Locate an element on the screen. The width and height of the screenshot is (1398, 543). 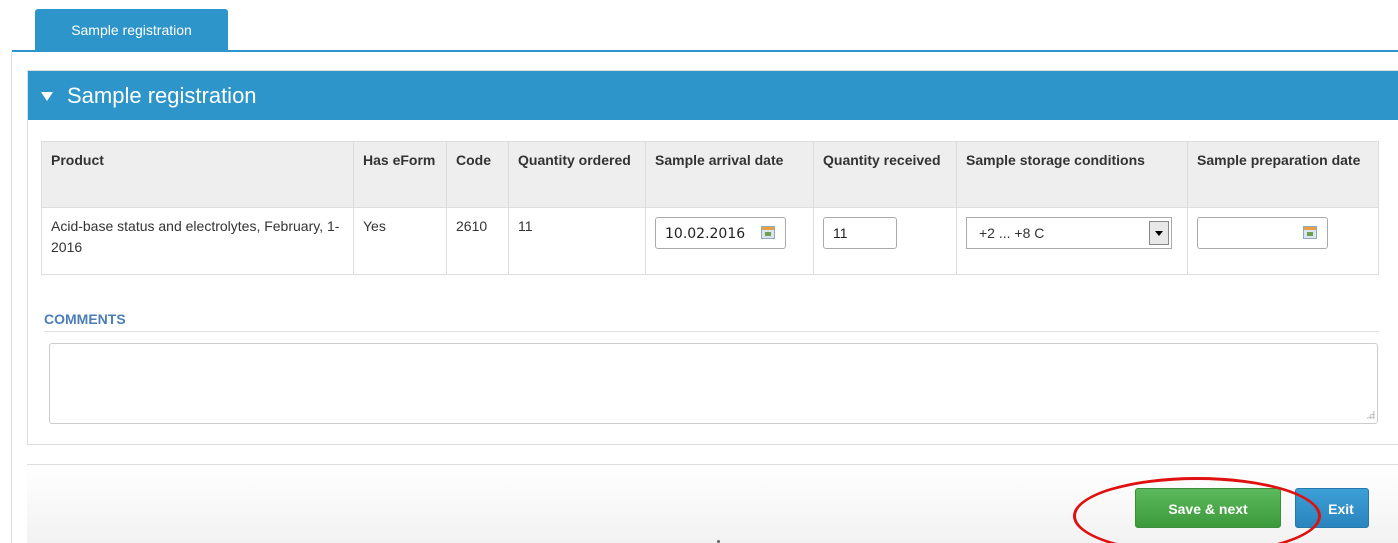
comments-textarea is located at coordinates (713, 383).